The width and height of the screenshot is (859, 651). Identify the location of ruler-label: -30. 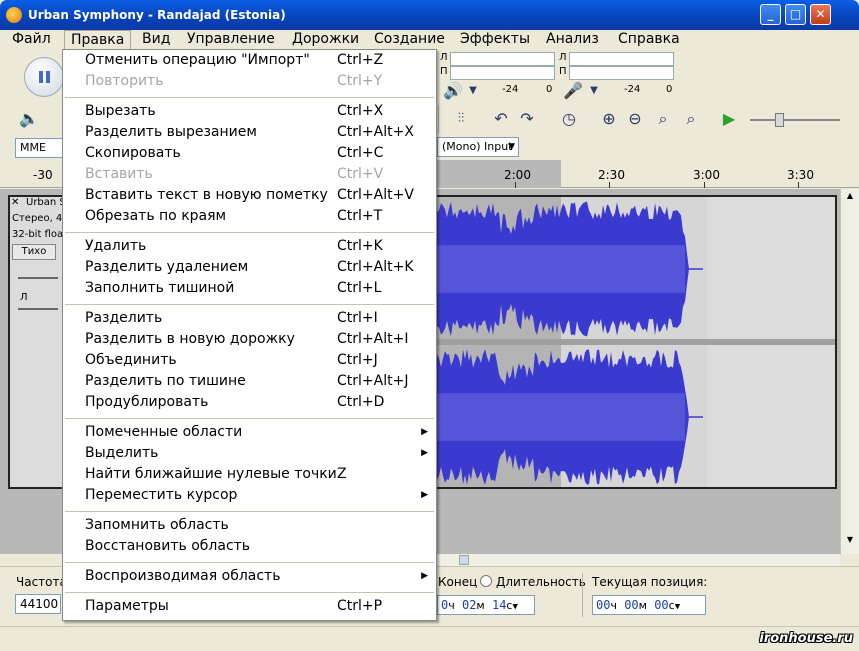
(43, 175).